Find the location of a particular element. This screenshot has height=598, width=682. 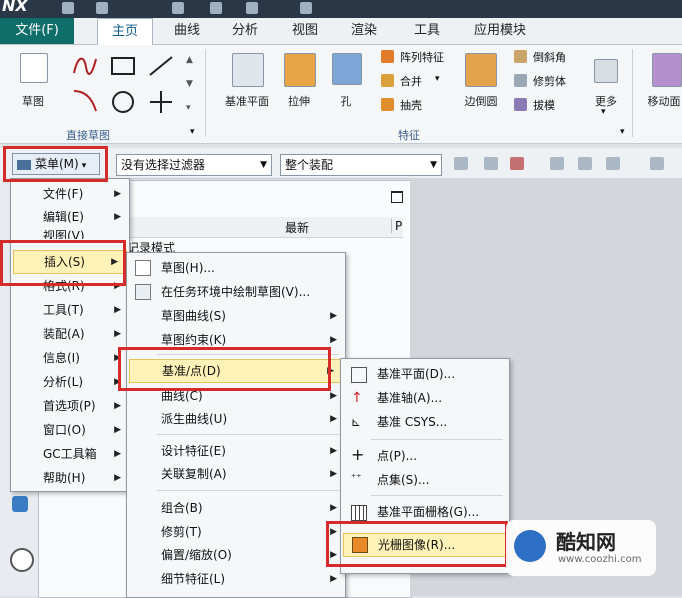

sketch-icon is located at coordinates (34, 68).